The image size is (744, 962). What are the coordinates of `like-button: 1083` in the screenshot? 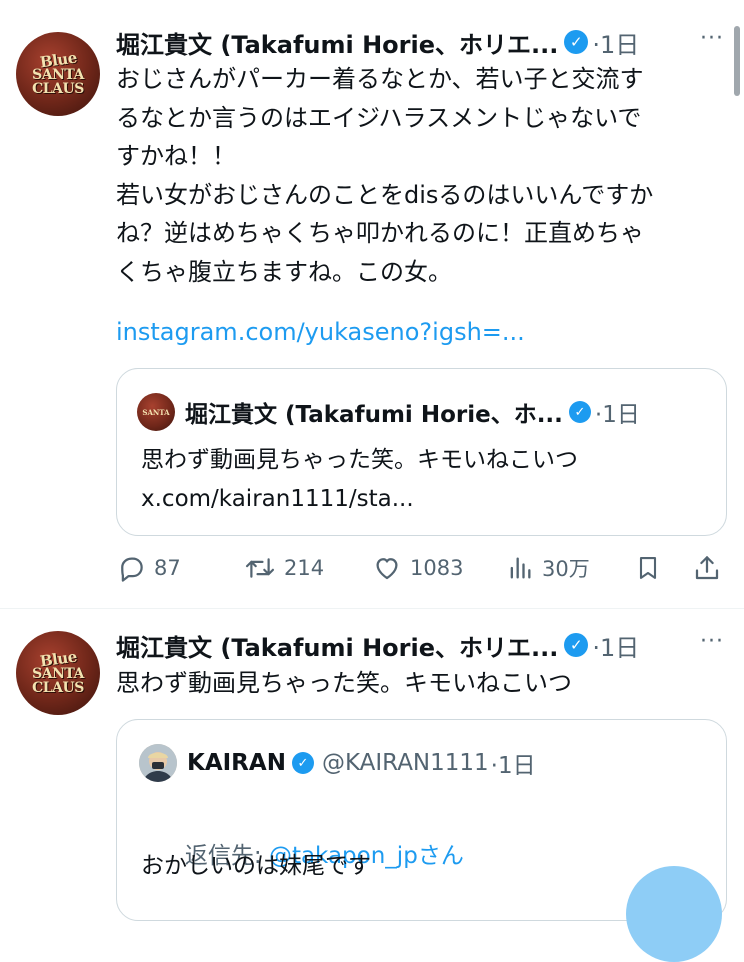 It's located at (417, 568).